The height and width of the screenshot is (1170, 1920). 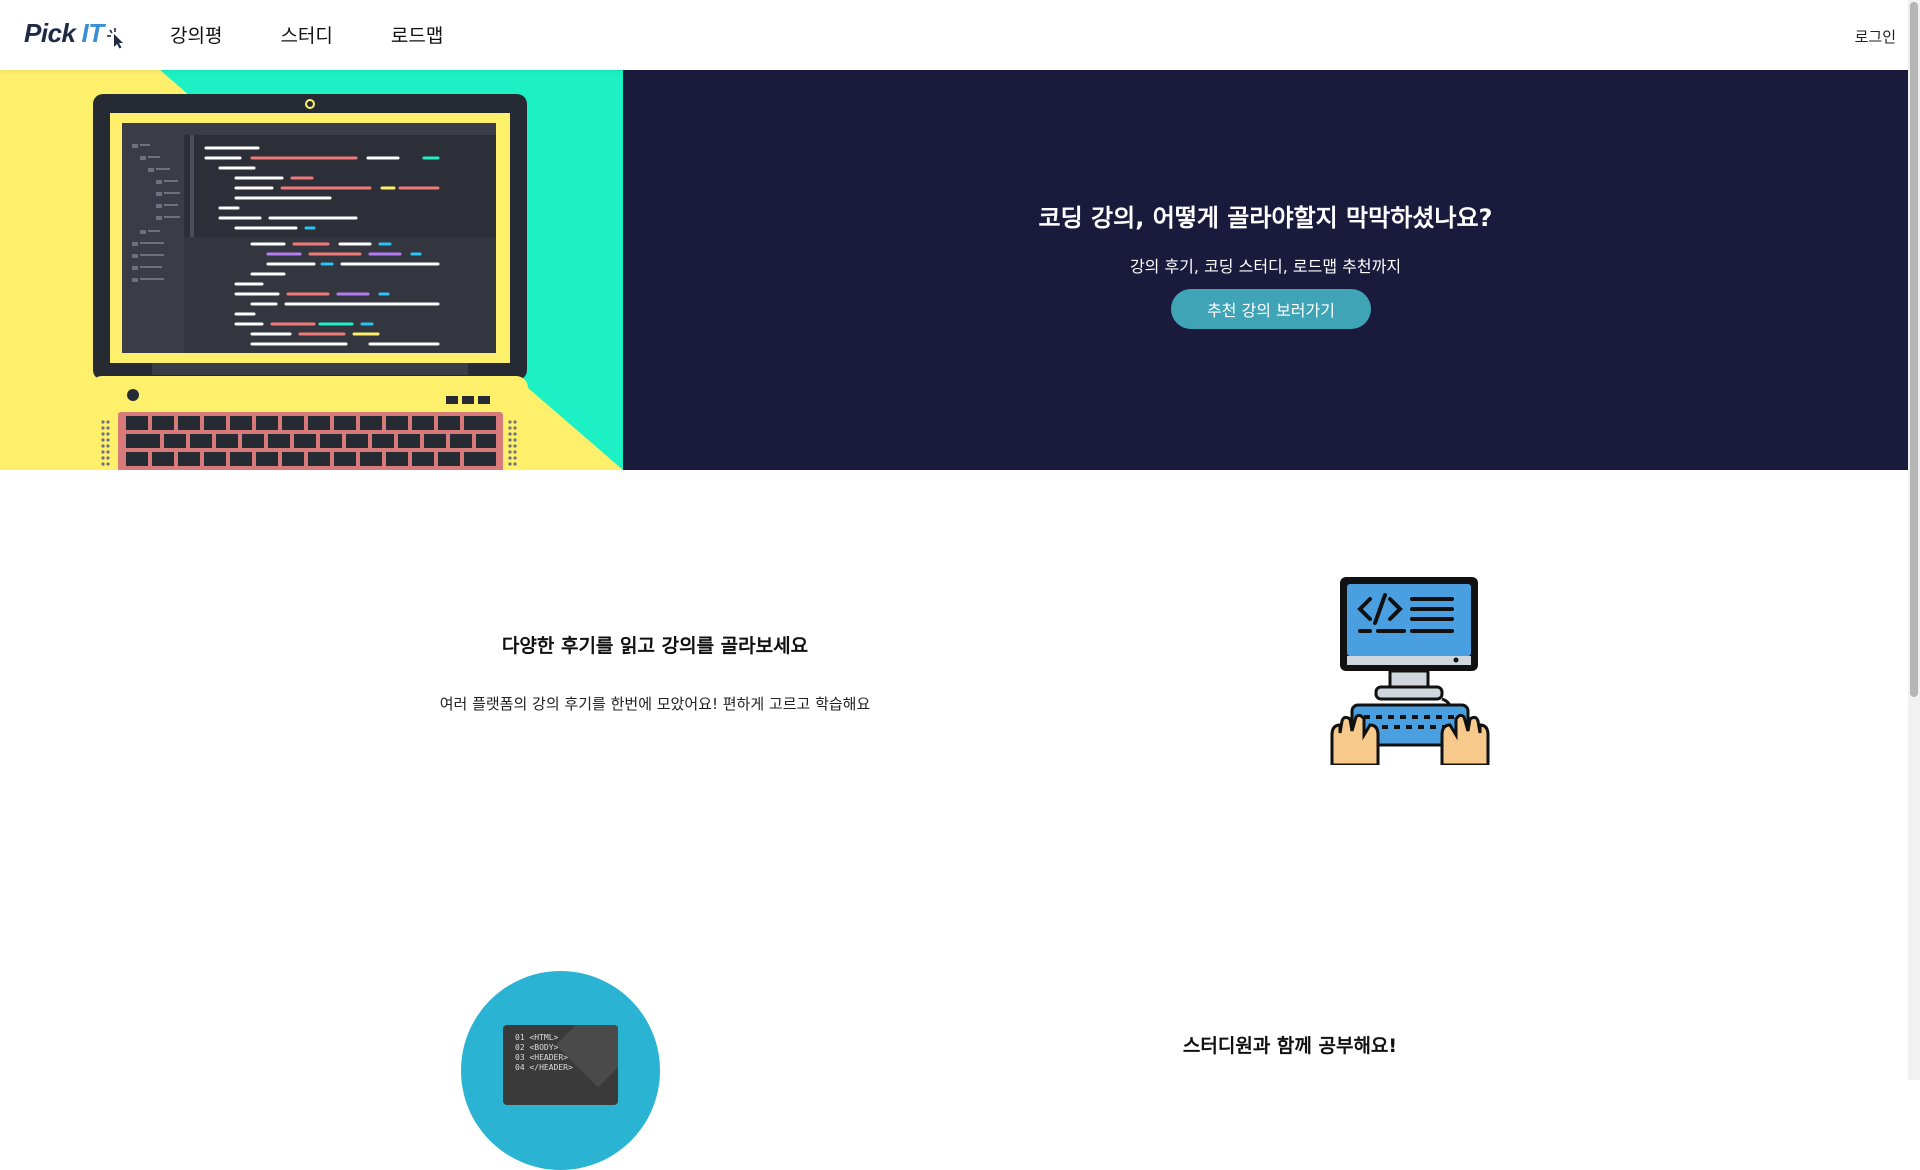 What do you see at coordinates (1410, 671) in the screenshot?
I see `coding-computer-icon` at bounding box center [1410, 671].